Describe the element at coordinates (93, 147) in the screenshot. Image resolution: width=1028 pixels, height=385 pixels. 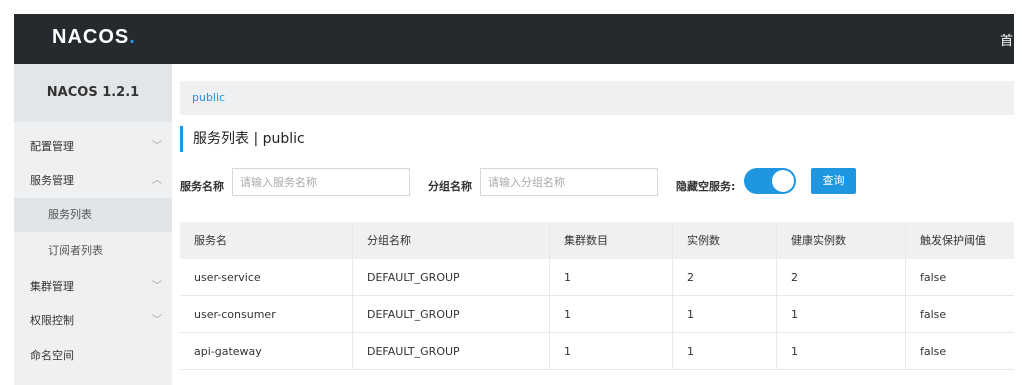
I see `sidebar-item-config: 配置管理 ﹀` at that location.